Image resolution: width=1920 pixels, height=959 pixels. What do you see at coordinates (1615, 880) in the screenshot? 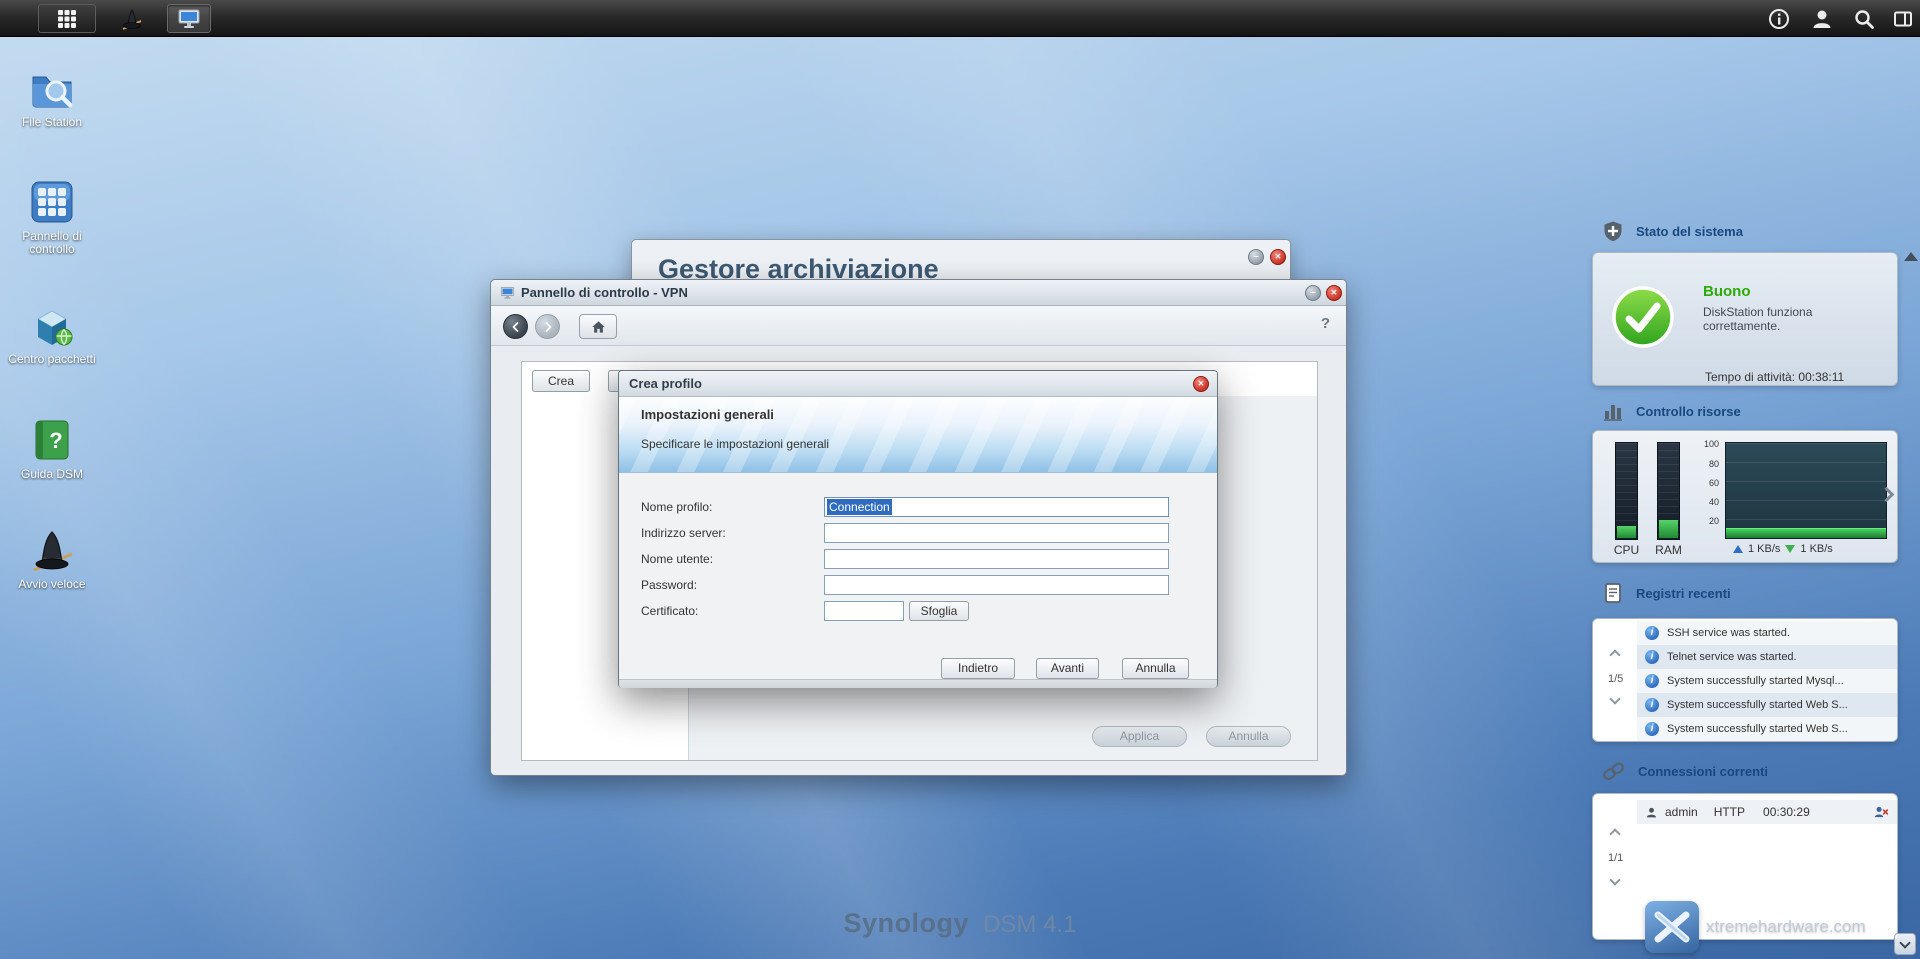
I see `connections-page-down-icon` at bounding box center [1615, 880].